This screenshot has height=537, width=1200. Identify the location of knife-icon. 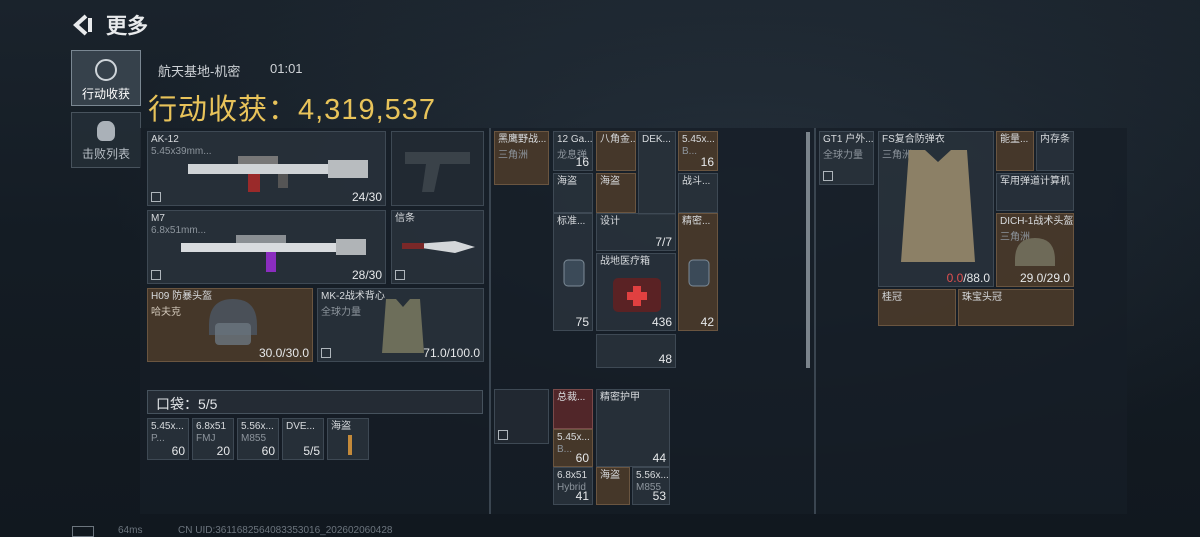
(438, 247).